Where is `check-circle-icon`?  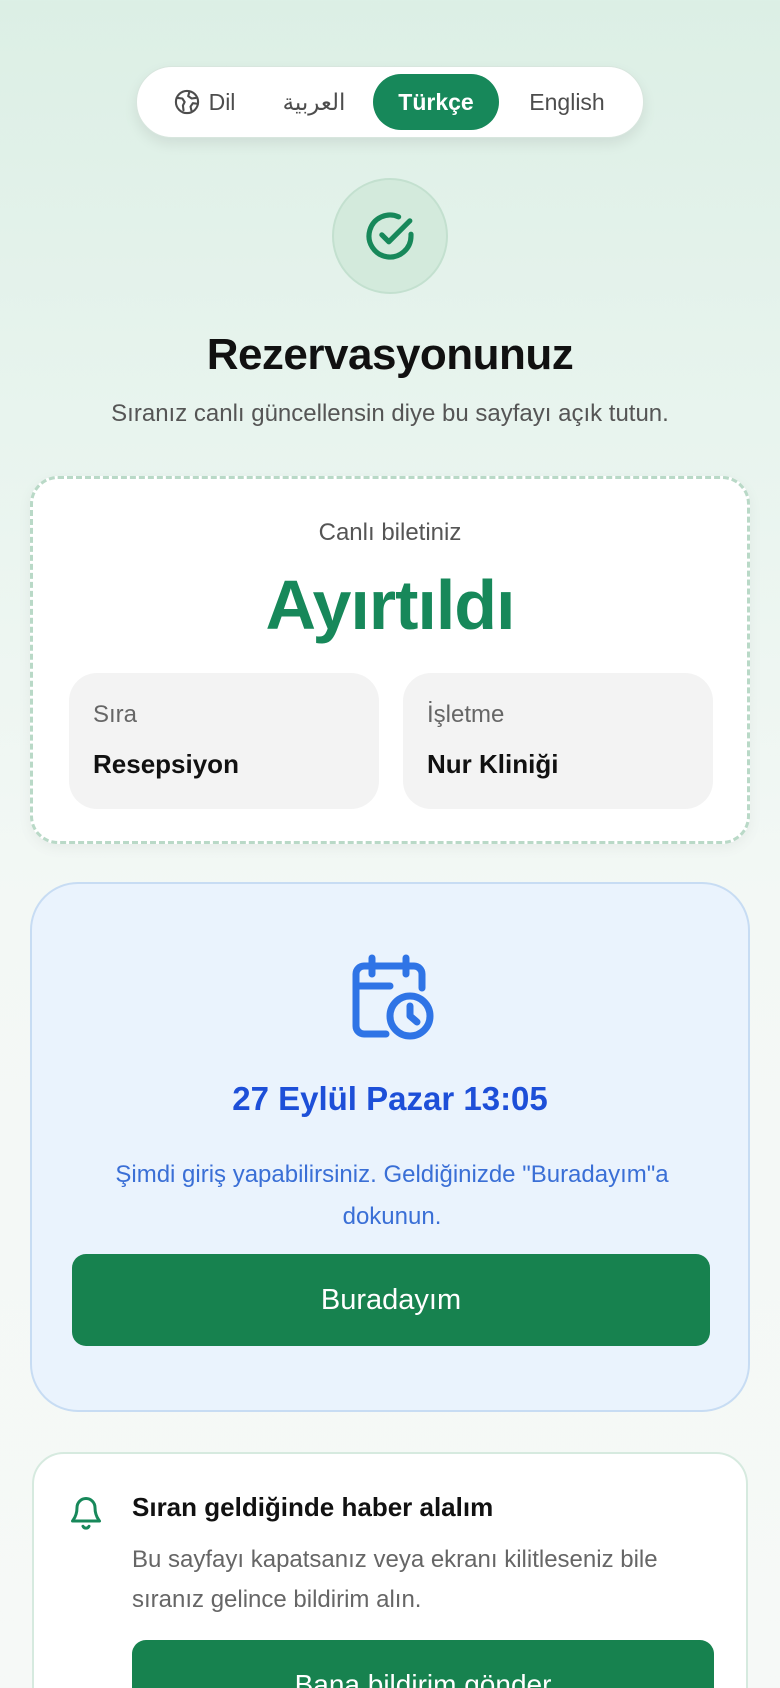 check-circle-icon is located at coordinates (390, 236).